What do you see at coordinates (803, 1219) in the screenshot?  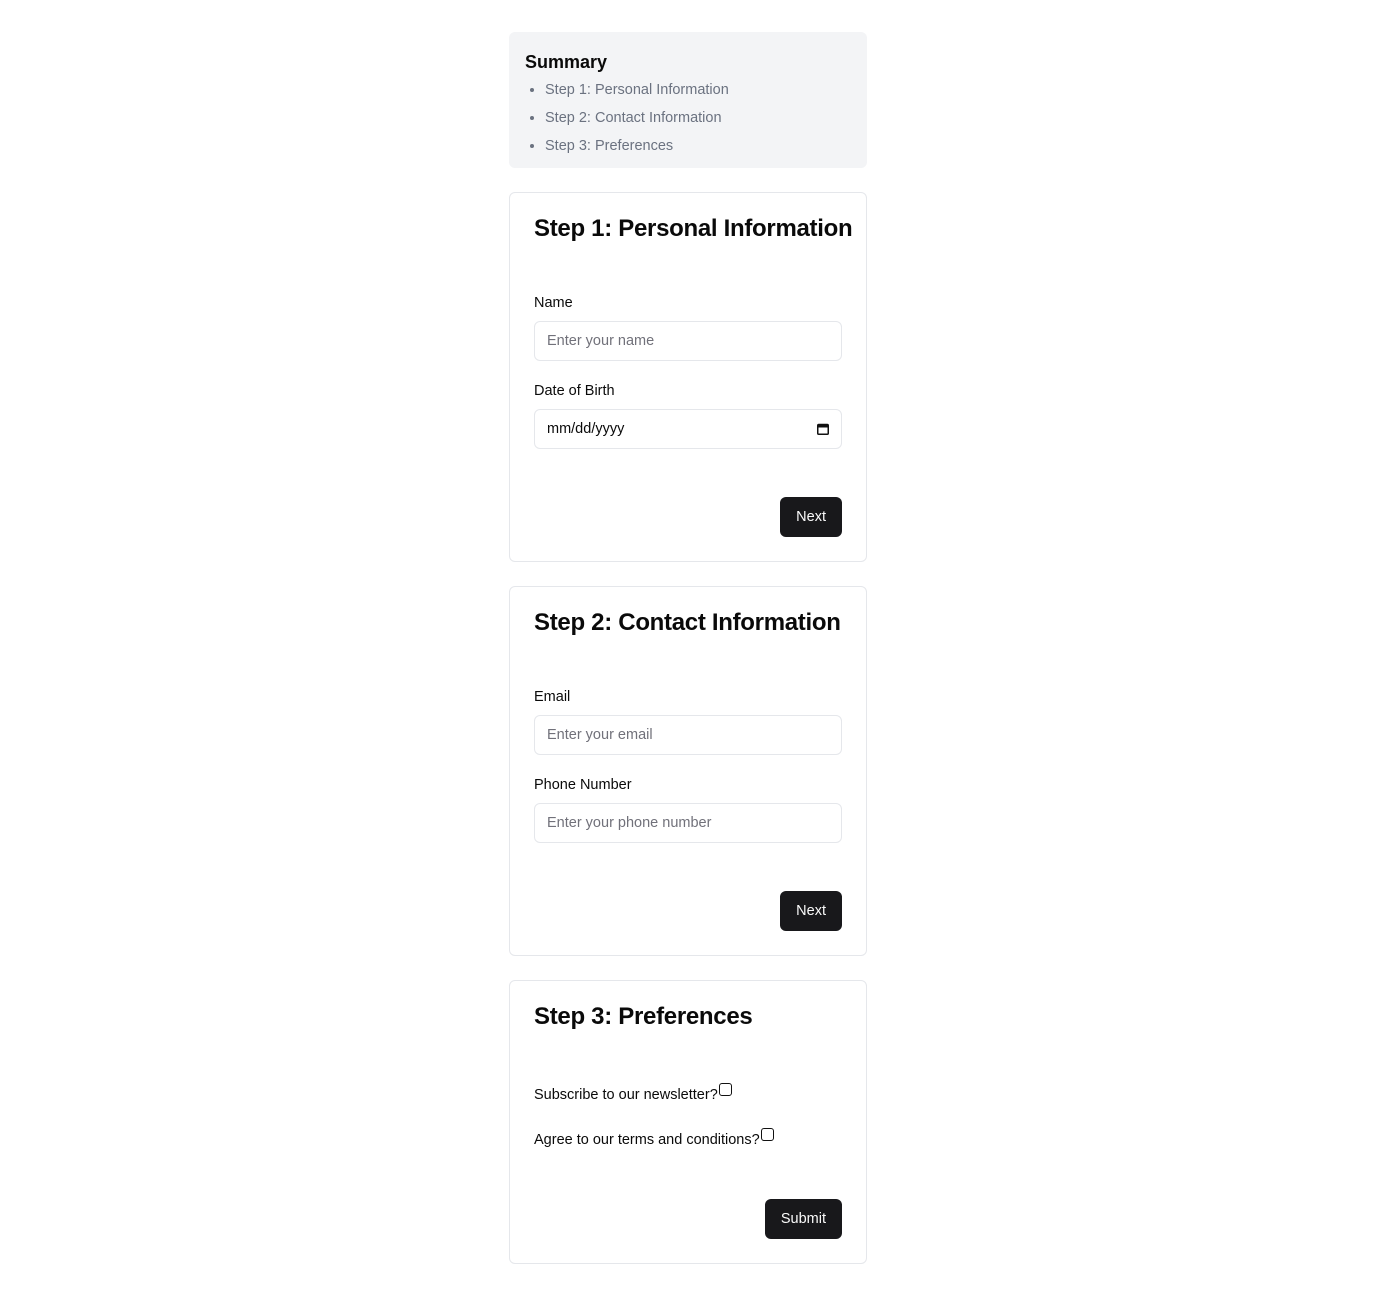 I see `submit-button: Submit` at bounding box center [803, 1219].